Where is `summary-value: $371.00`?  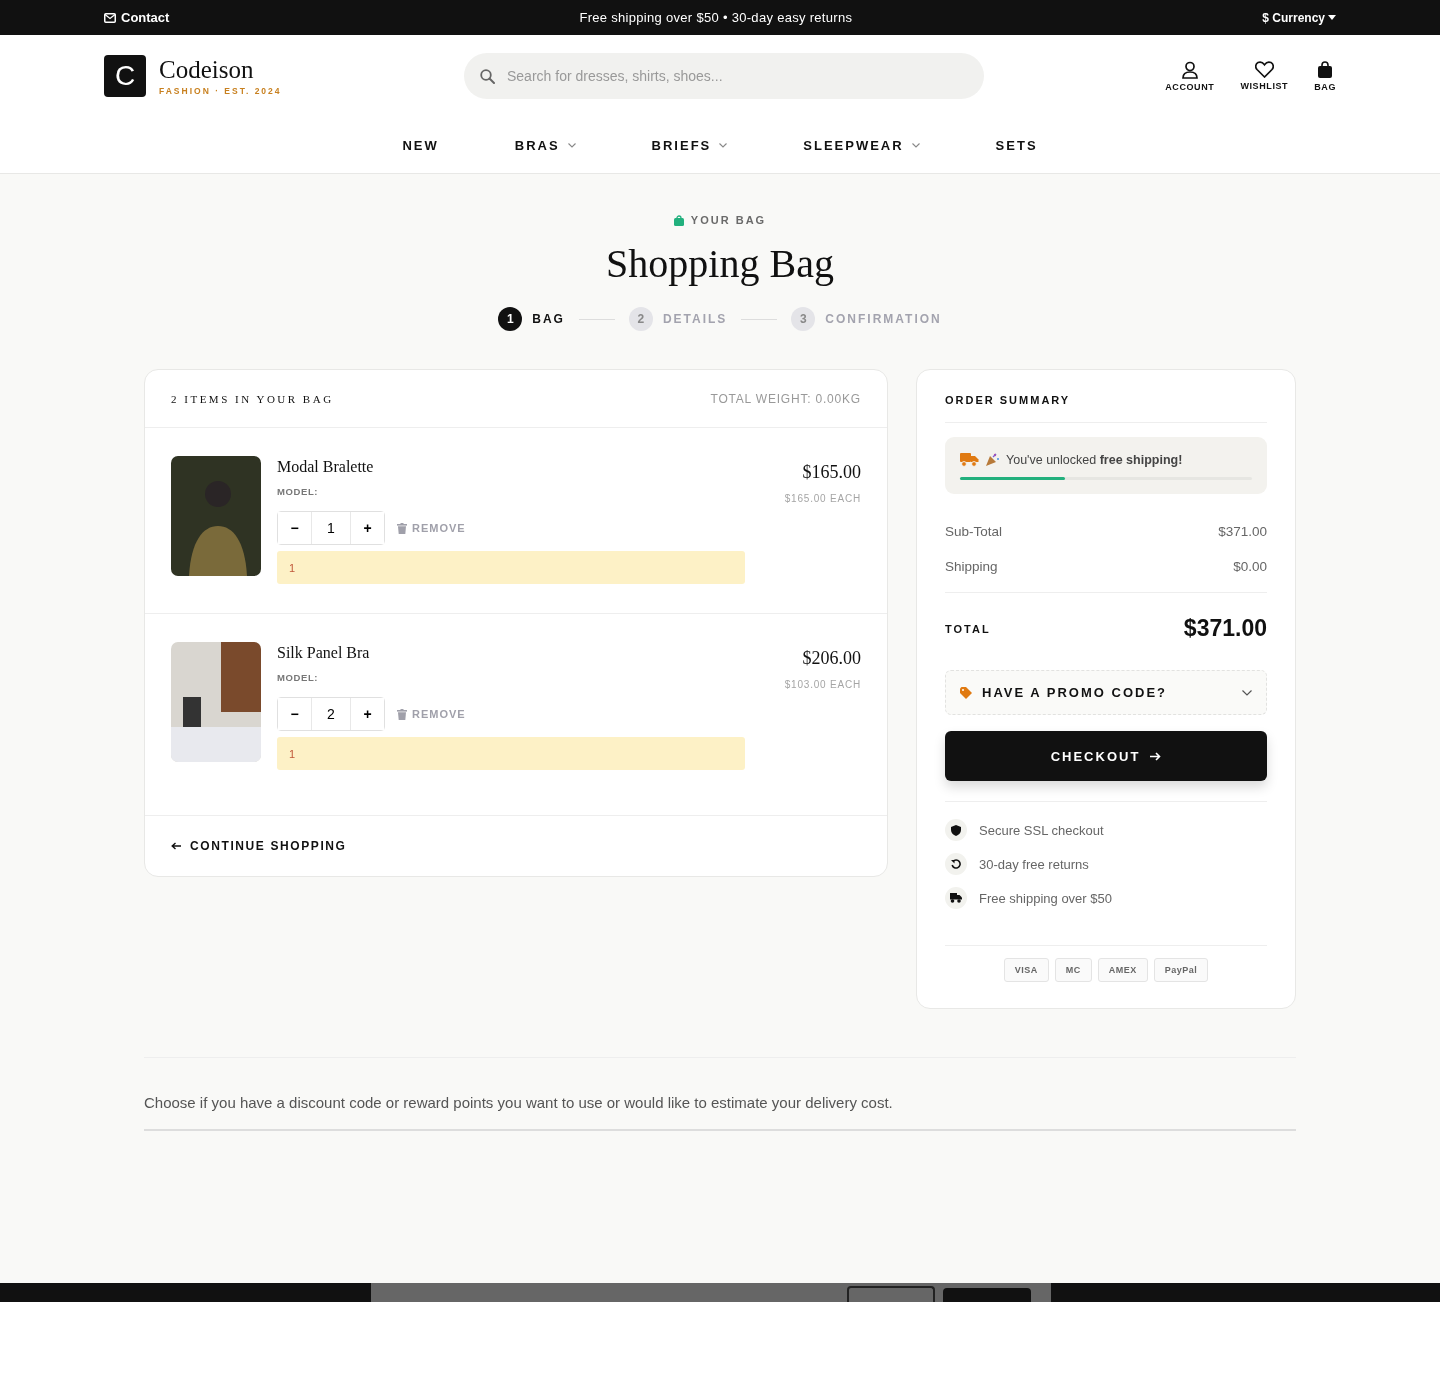 summary-value: $371.00 is located at coordinates (1242, 531).